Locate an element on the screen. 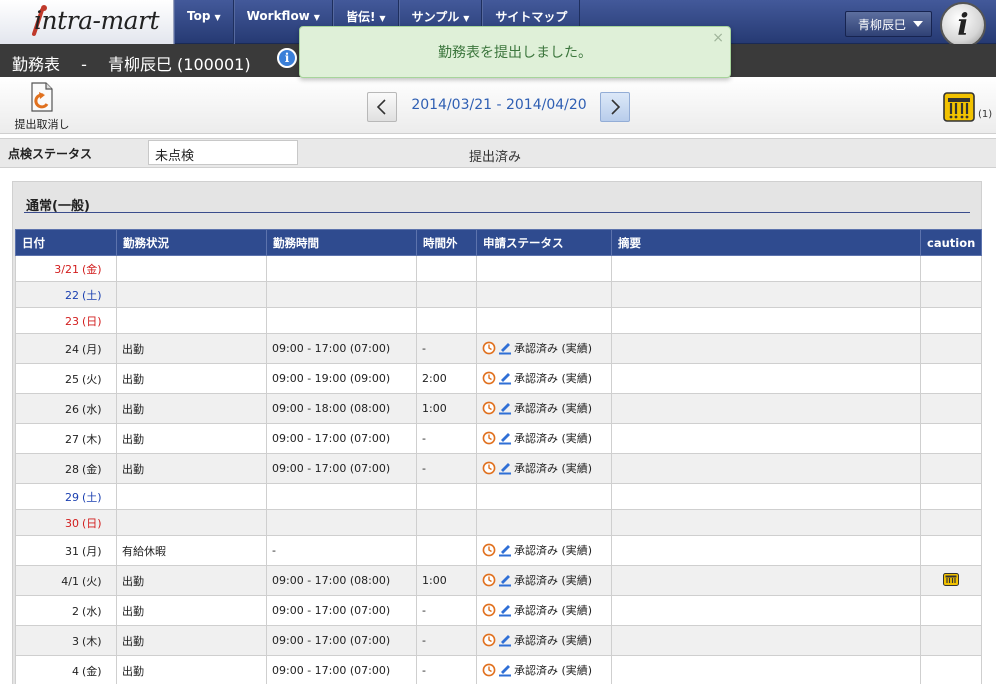  column-header-date: 日付 is located at coordinates (66, 242).